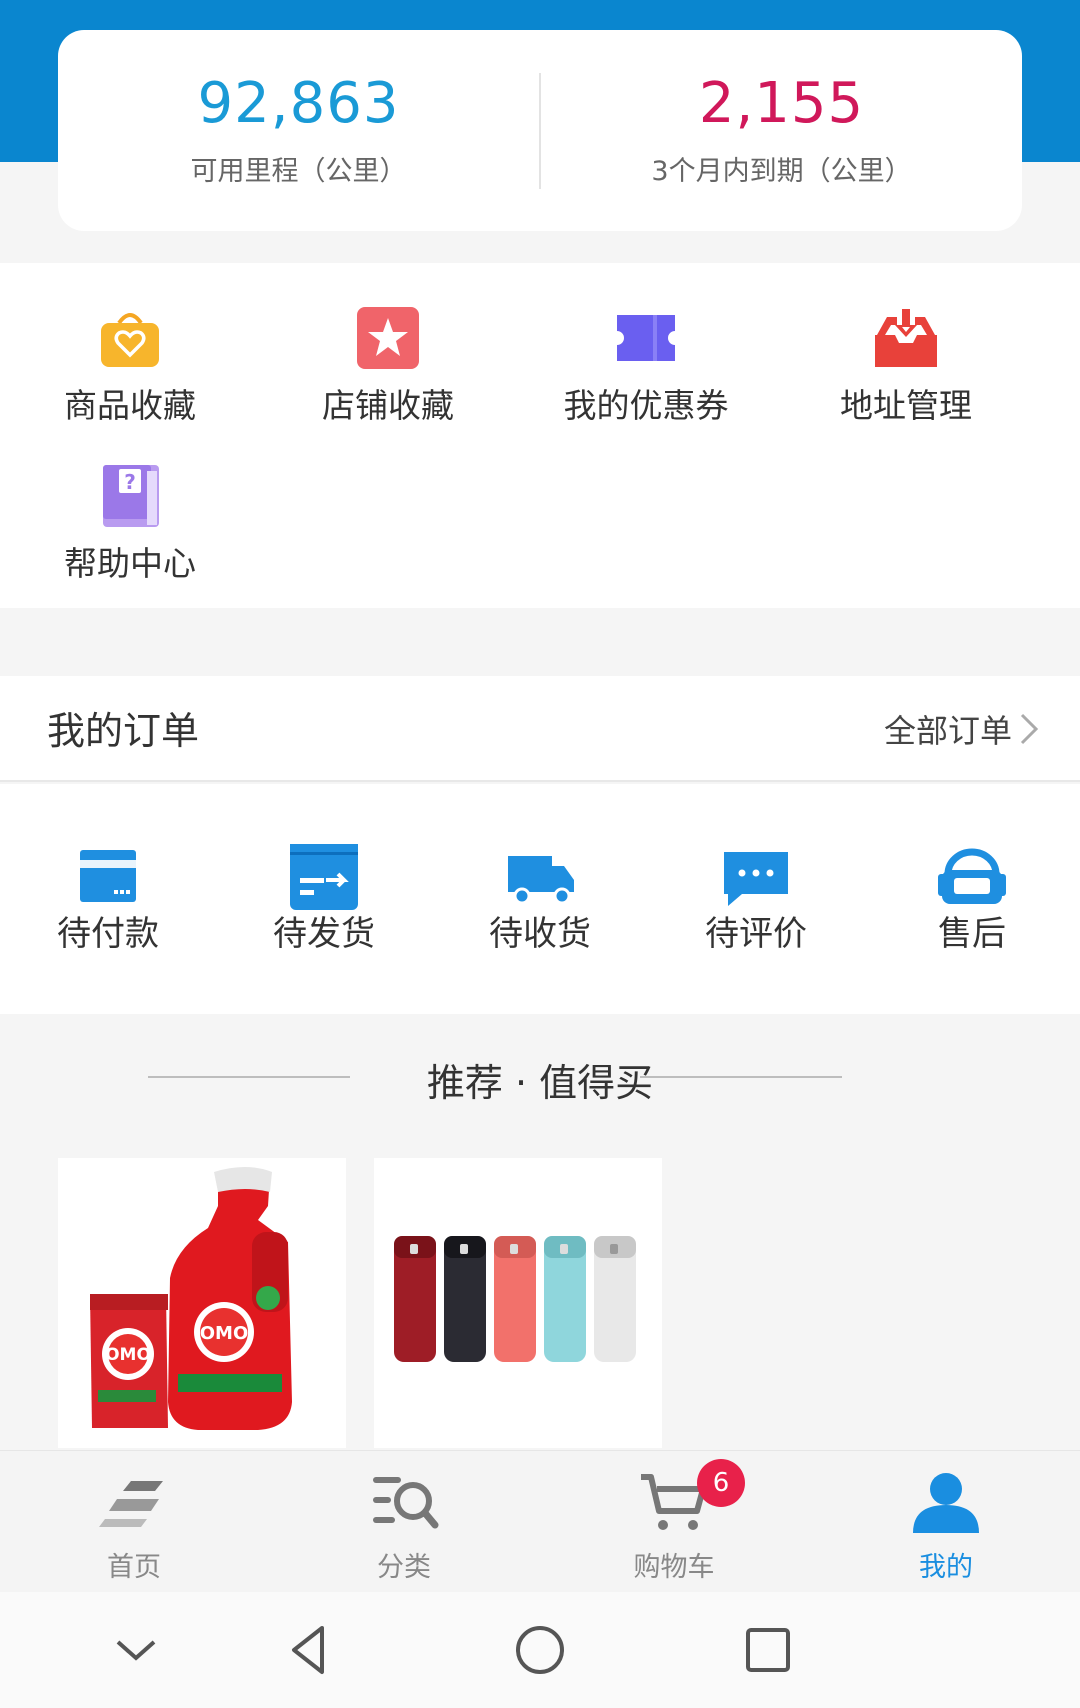 This screenshot has width=1080, height=1708. I want to click on order-status-label: 售后, so click(972, 934).